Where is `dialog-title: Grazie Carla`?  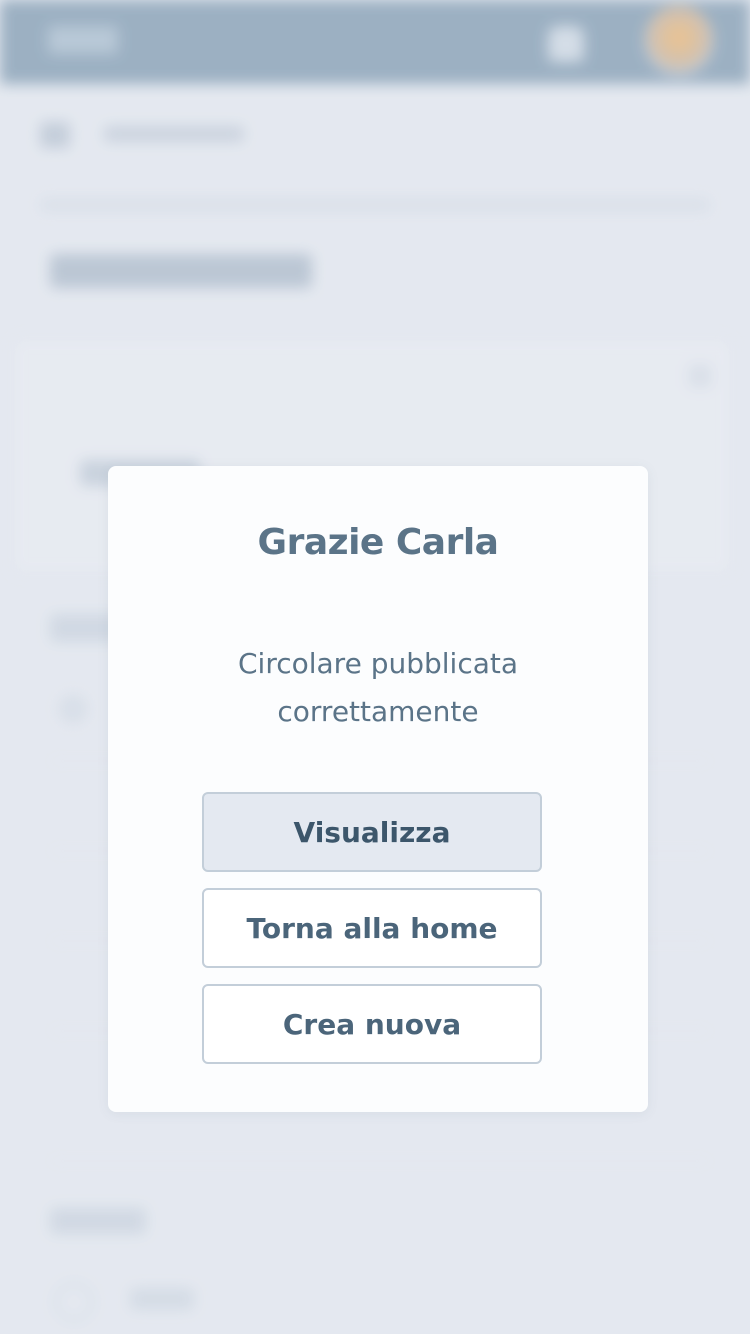 dialog-title: Grazie Carla is located at coordinates (378, 542).